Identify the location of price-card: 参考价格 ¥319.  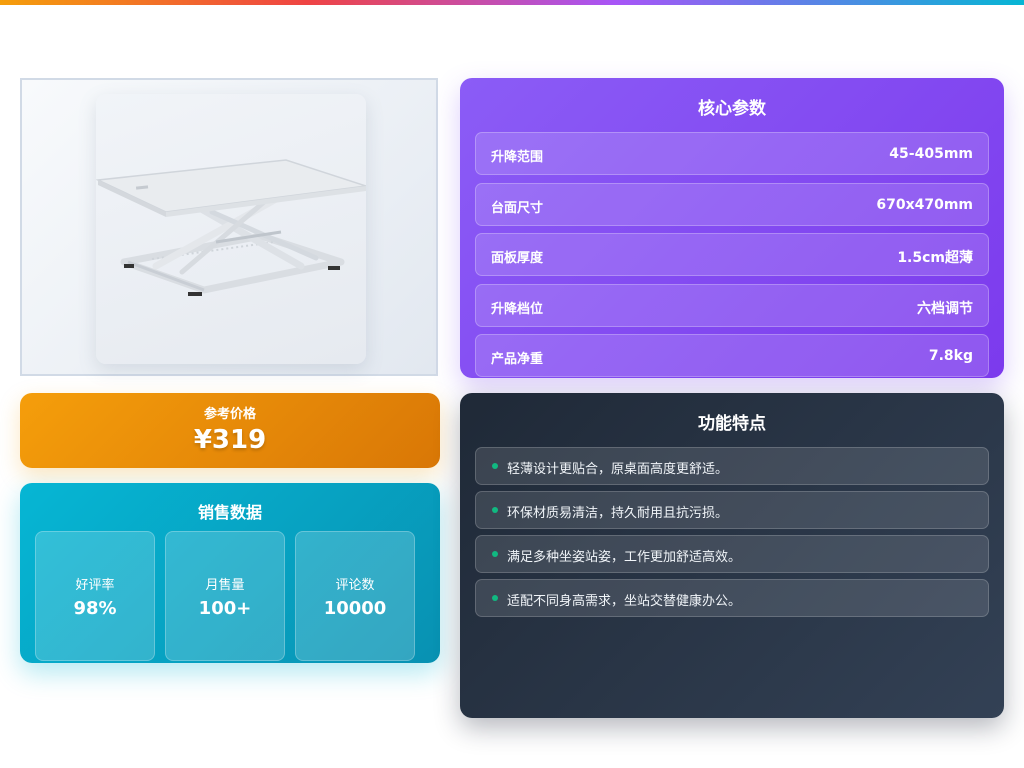
(230, 430).